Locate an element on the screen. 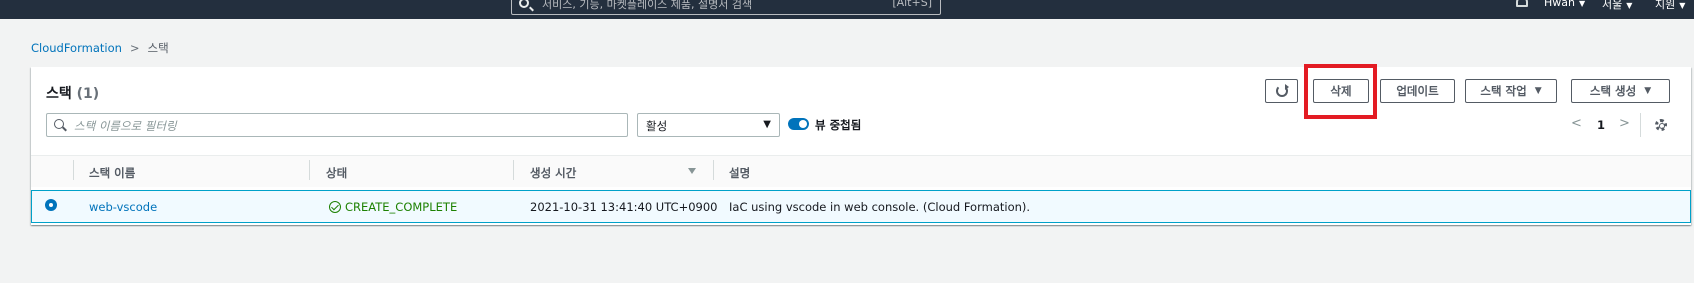 The width and height of the screenshot is (1694, 283). support-menu: 지원 ▼ is located at coordinates (1670, 6).